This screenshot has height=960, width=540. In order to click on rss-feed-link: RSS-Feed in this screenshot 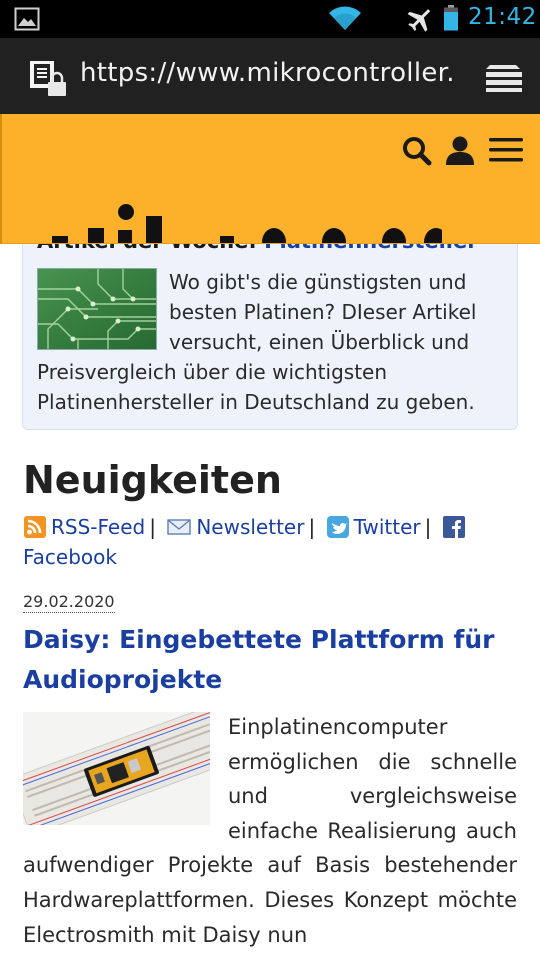, I will do `click(98, 527)`.